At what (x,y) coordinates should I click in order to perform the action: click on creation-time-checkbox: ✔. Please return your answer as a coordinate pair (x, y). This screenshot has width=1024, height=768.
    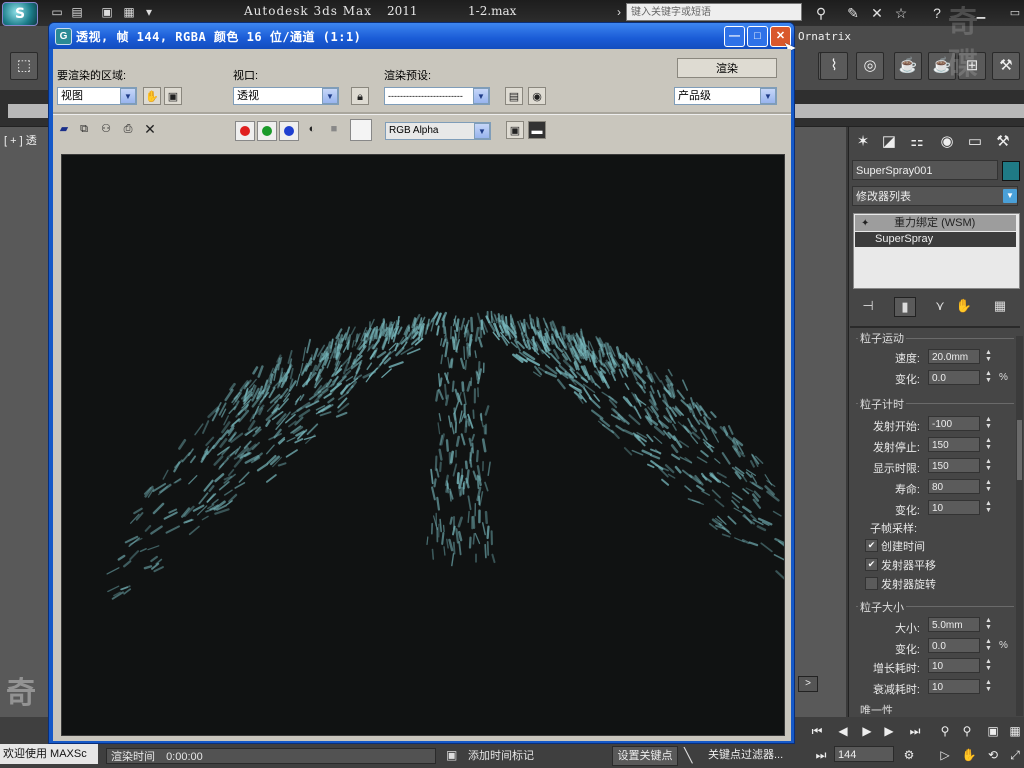
    Looking at the image, I should click on (871, 545).